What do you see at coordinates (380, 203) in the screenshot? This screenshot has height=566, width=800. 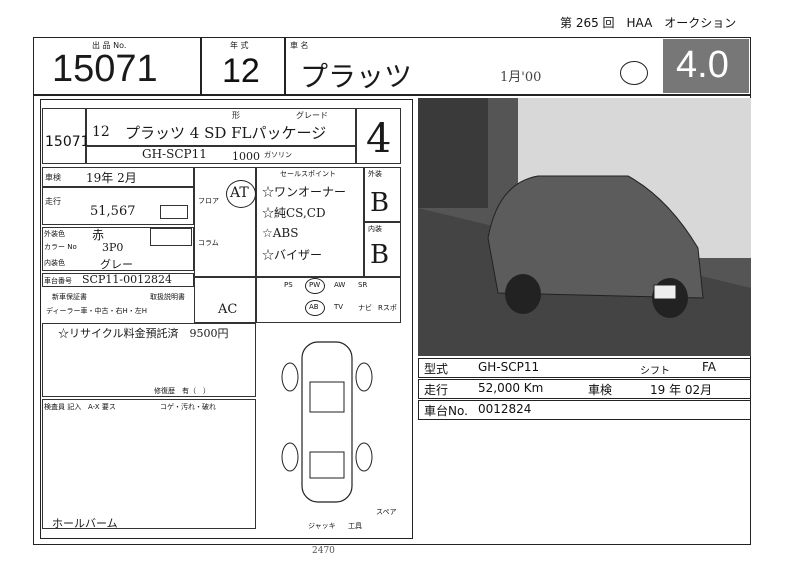 I see `exterior-grade: B` at bounding box center [380, 203].